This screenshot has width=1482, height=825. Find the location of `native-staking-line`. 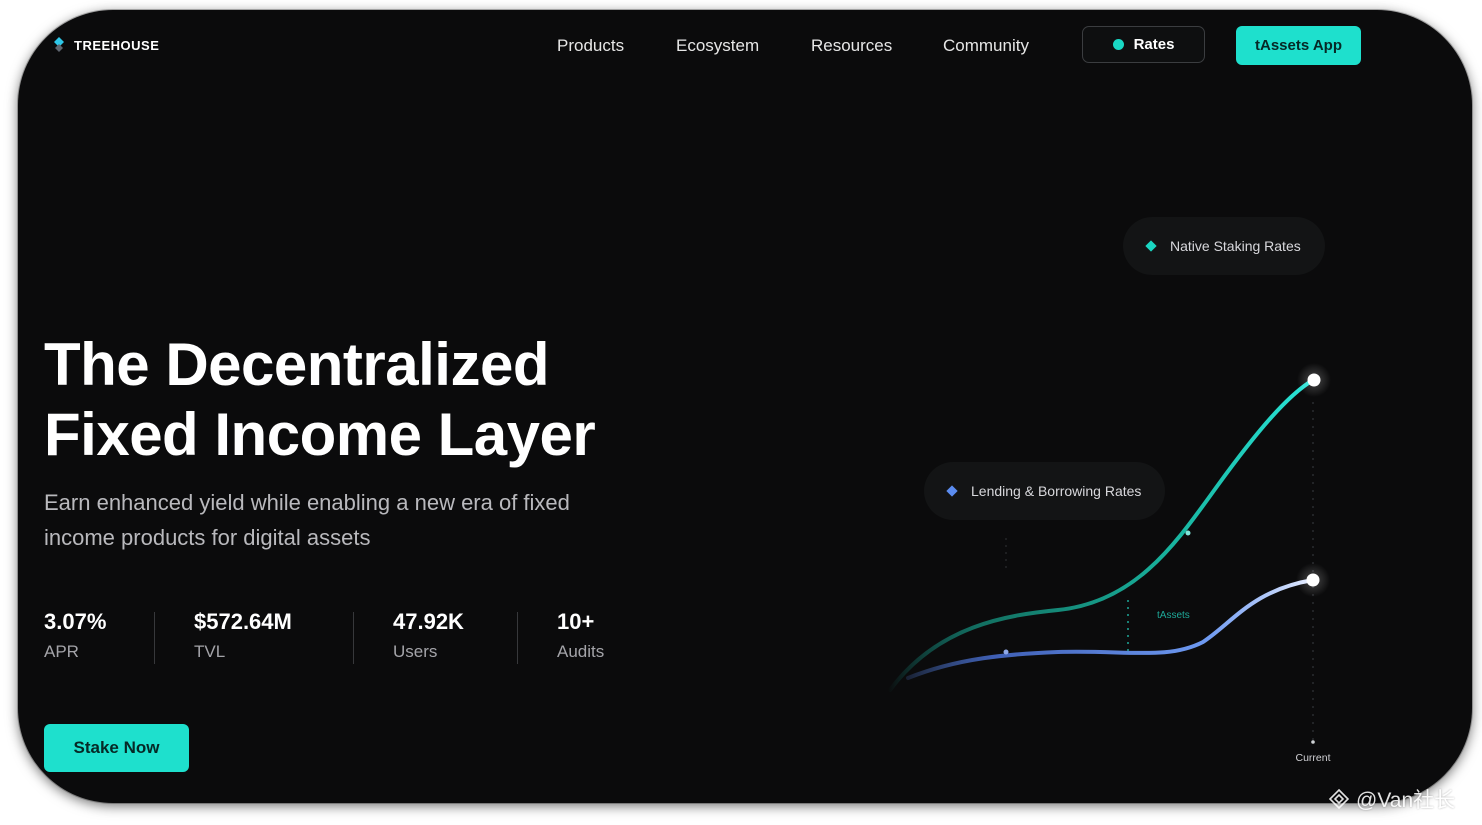

native-staking-line is located at coordinates (1101, 535).